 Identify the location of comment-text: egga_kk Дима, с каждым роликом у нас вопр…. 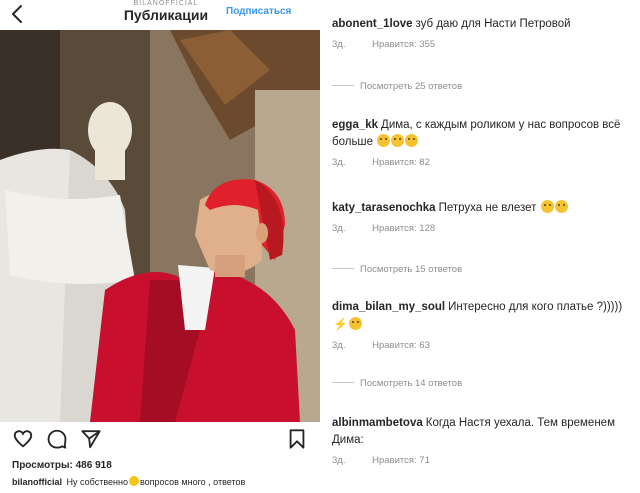
(482, 134).